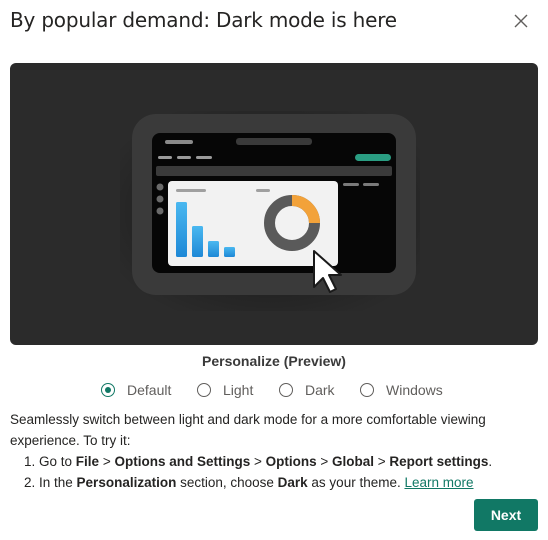  I want to click on radio-light-label: Light, so click(238, 390).